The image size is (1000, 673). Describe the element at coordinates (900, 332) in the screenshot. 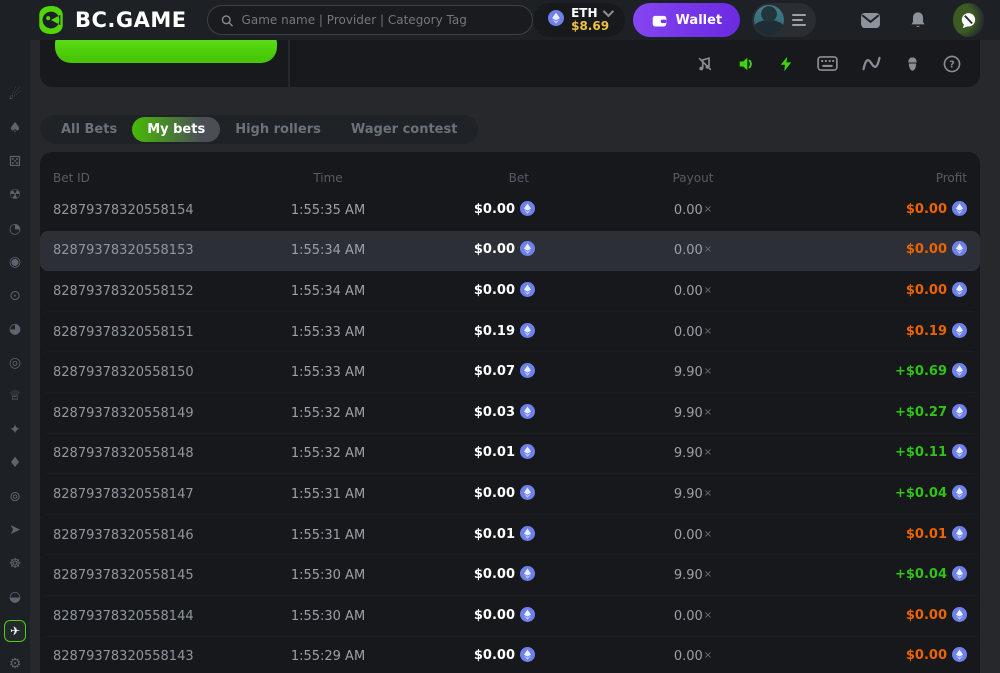

I see `bet-profit: $0.19` at that location.